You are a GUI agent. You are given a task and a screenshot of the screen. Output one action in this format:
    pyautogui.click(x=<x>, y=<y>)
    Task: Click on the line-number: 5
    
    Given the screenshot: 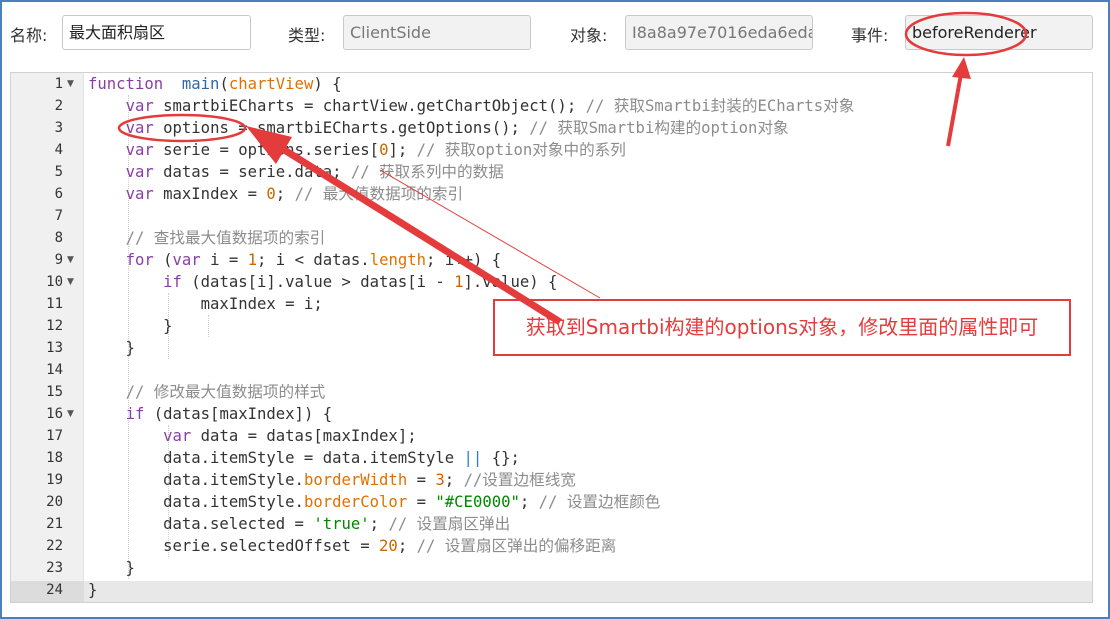 What is the action you would take?
    pyautogui.click(x=58, y=172)
    